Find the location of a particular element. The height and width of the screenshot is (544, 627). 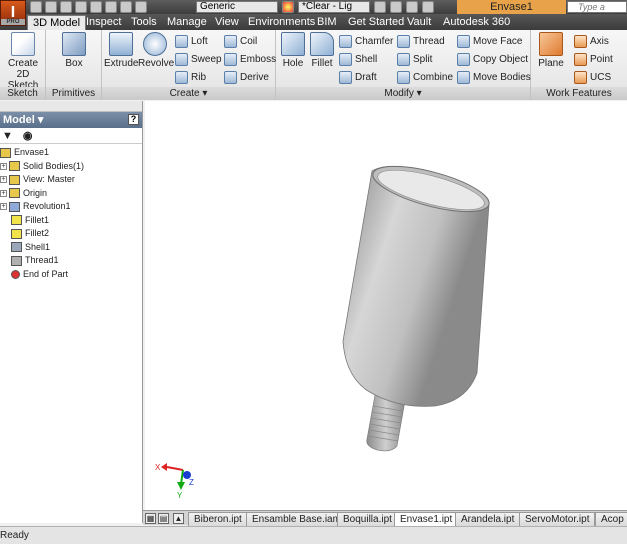

color-wheel-icon is located at coordinates (288, 7).